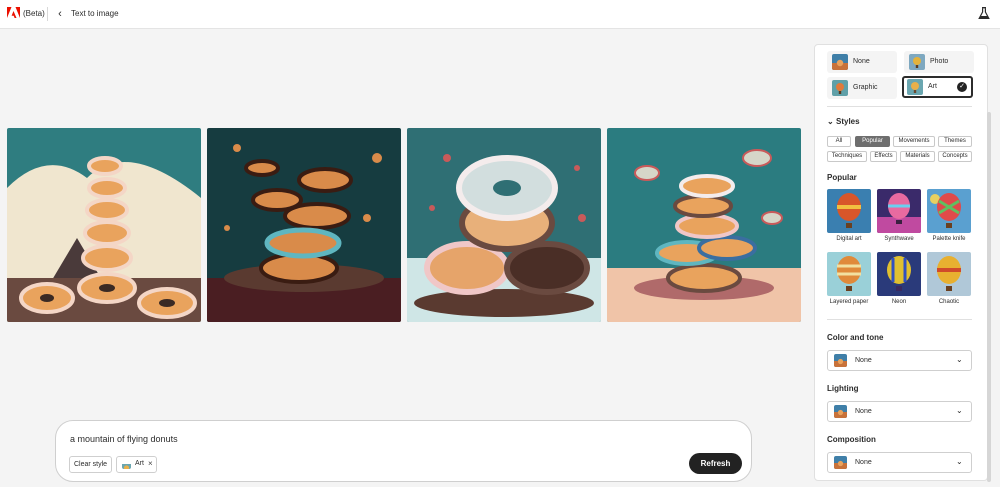  I want to click on styles-title: Styles, so click(848, 121).